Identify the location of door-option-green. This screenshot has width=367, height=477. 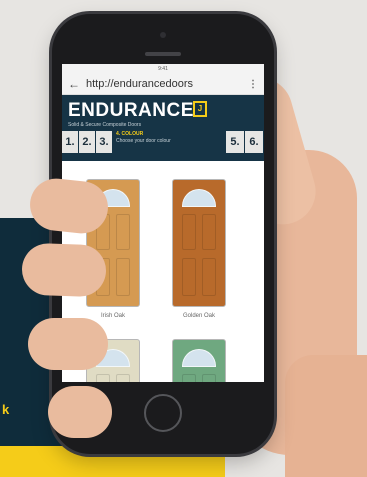
(199, 360).